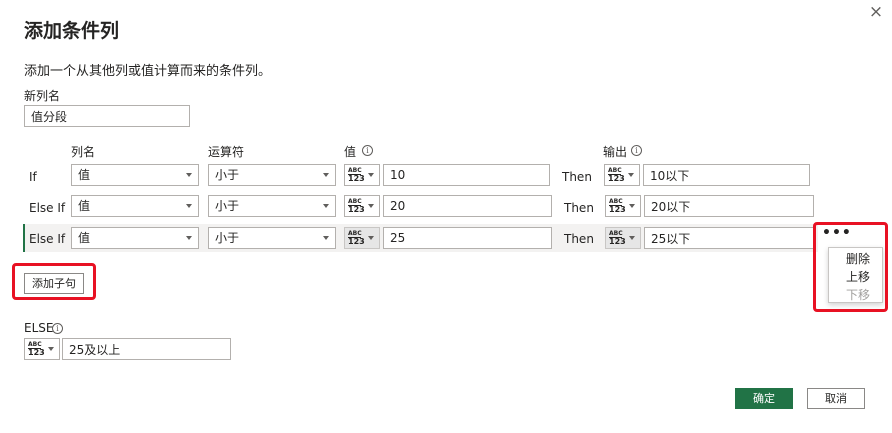 The width and height of the screenshot is (892, 433). I want to click on header-operator: 运算符, so click(226, 152).